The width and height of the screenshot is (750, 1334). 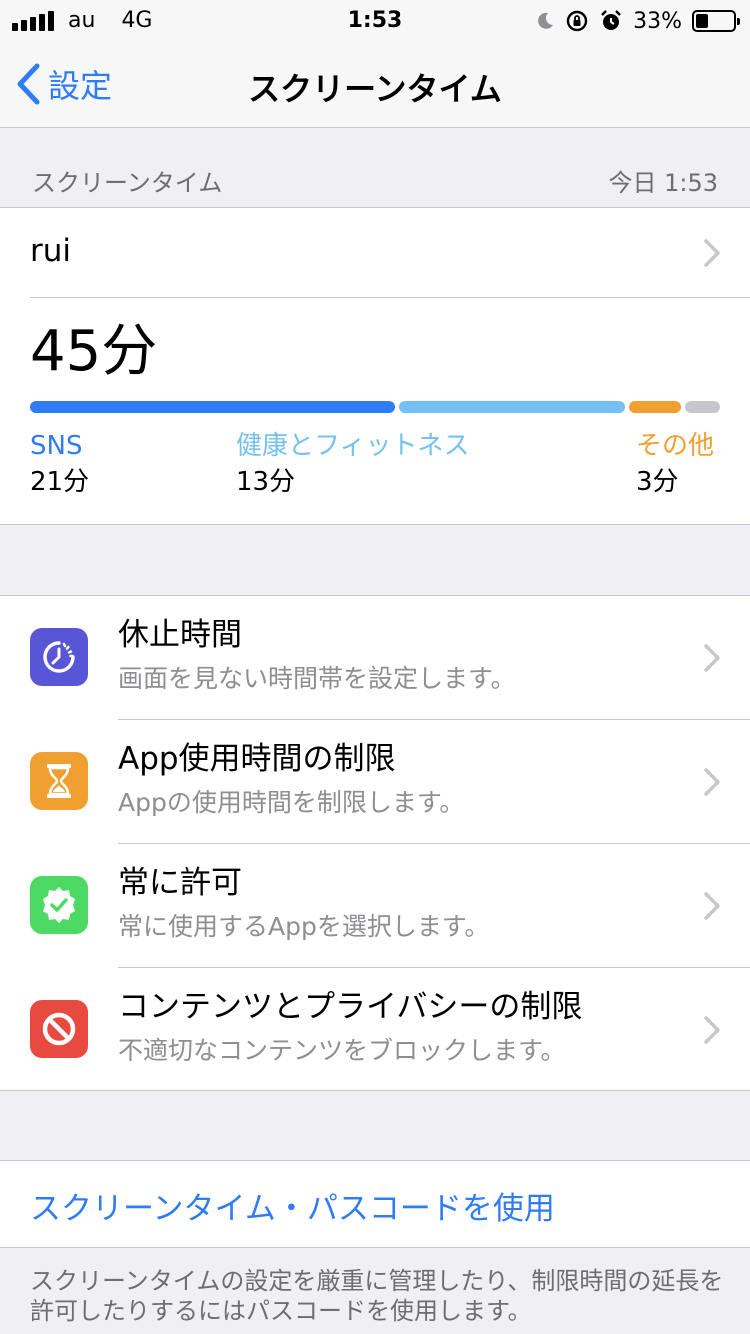 I want to click on legend-fitness: 健康とフィットネス 13分, so click(x=352, y=465).